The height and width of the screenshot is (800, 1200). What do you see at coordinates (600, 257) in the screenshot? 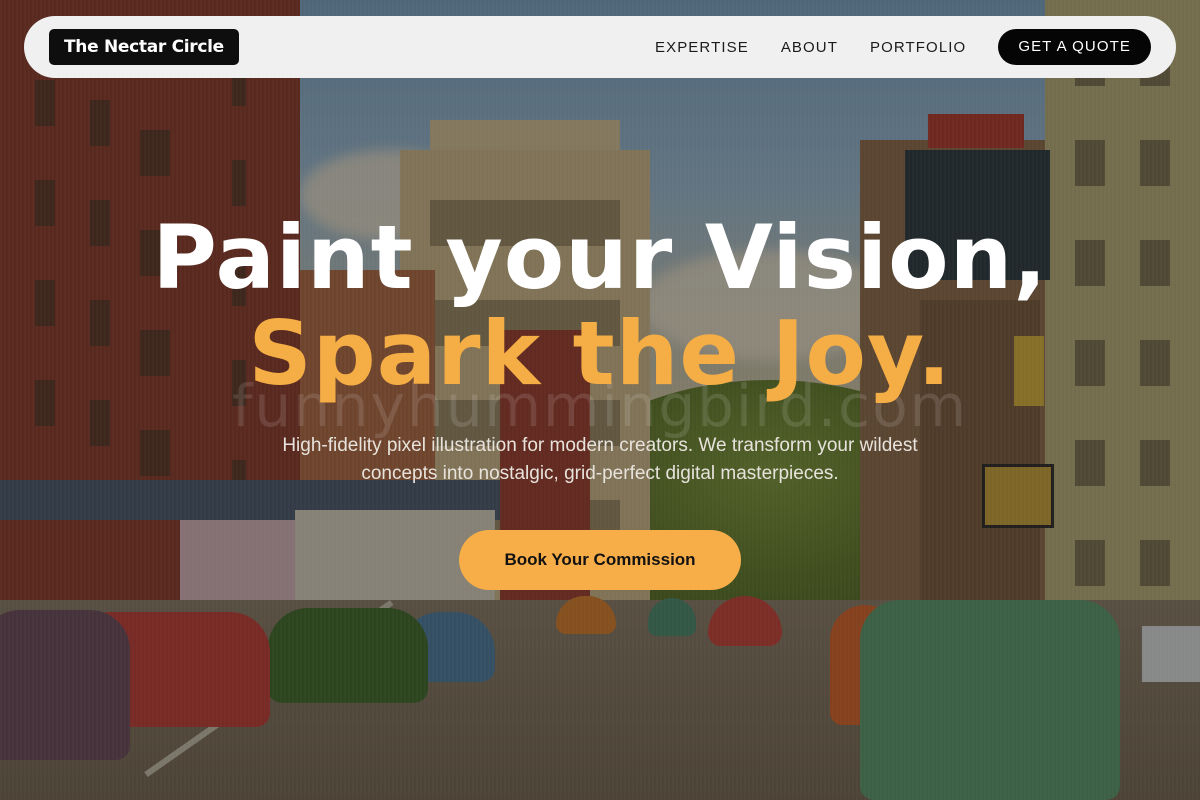
I see `headline-line-1: Paint your Vision,` at bounding box center [600, 257].